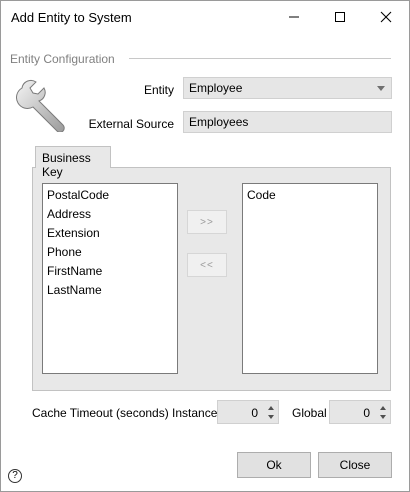 The height and width of the screenshot is (492, 410). Describe the element at coordinates (112, 234) in the screenshot. I see `list-item: Extension` at that location.